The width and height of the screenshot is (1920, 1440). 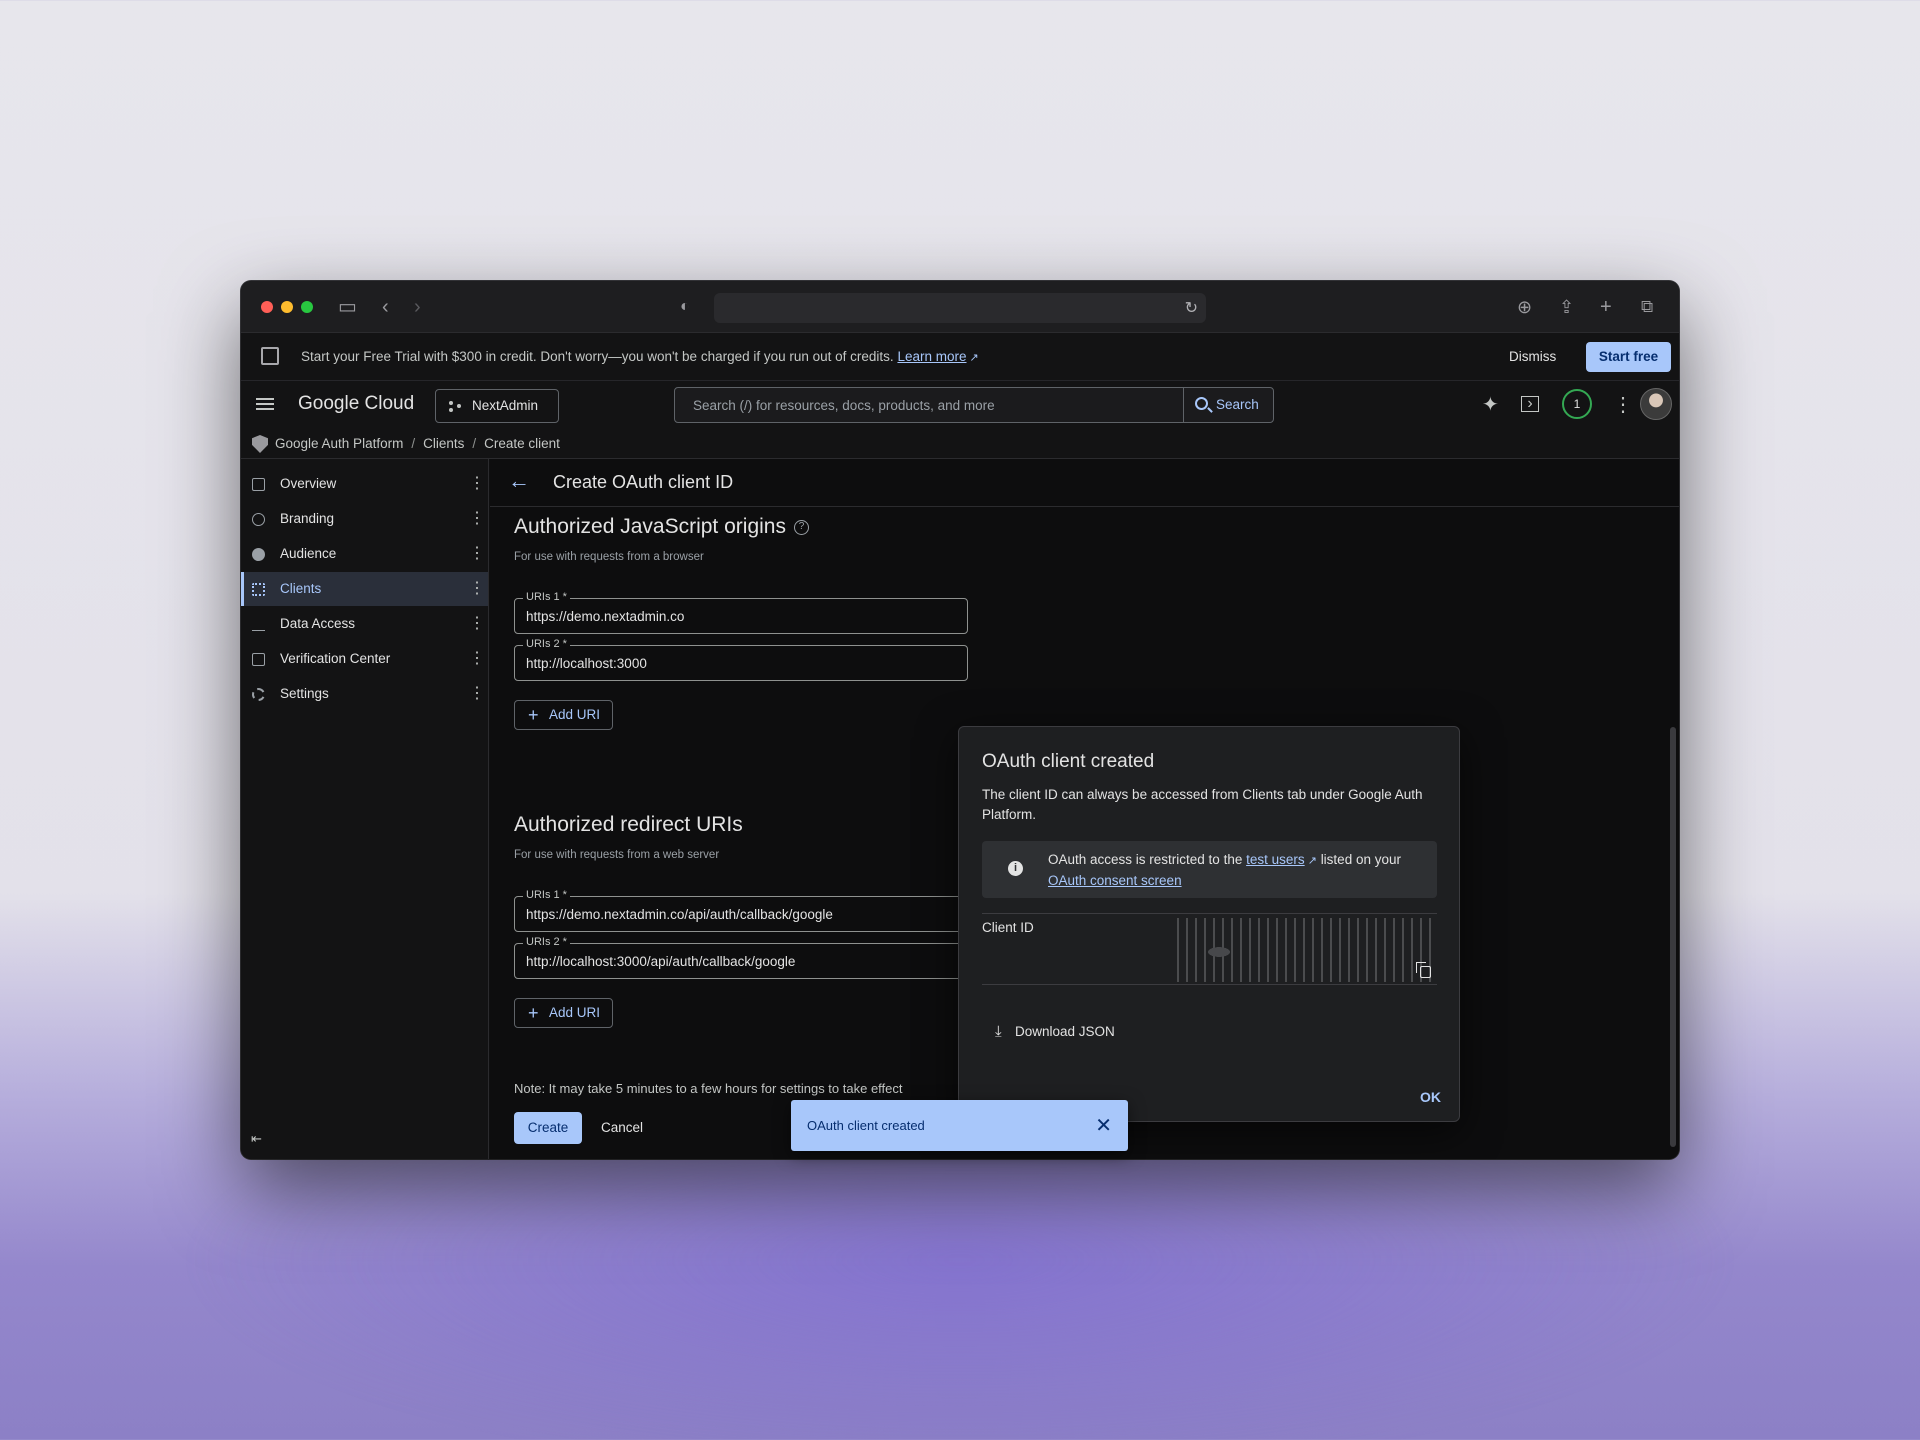 What do you see at coordinates (307, 307) in the screenshot?
I see `maximize-window-button` at bounding box center [307, 307].